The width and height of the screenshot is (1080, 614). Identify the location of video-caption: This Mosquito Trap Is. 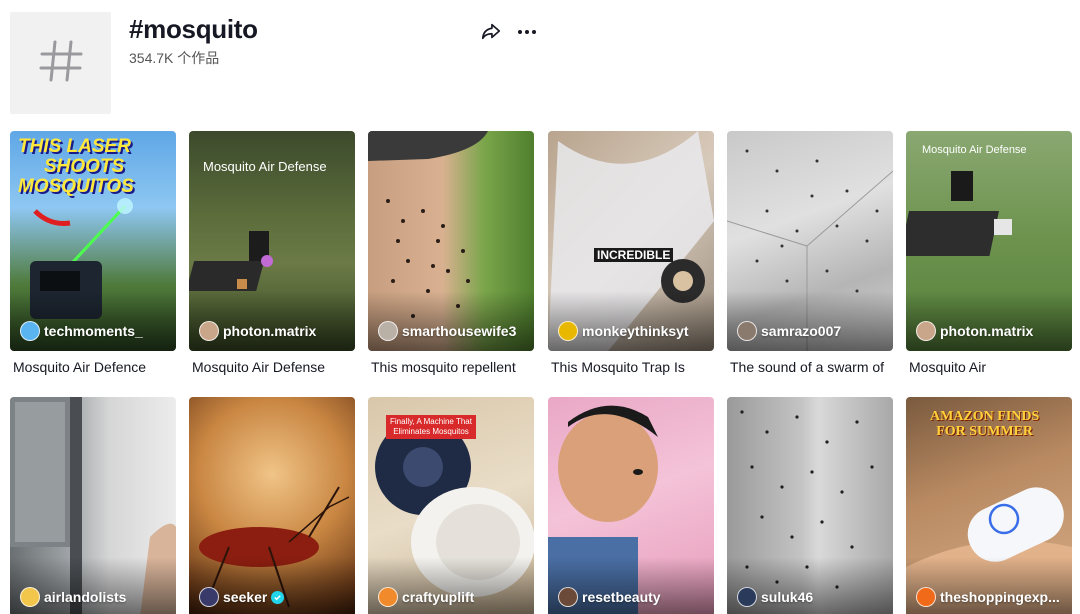
(631, 367).